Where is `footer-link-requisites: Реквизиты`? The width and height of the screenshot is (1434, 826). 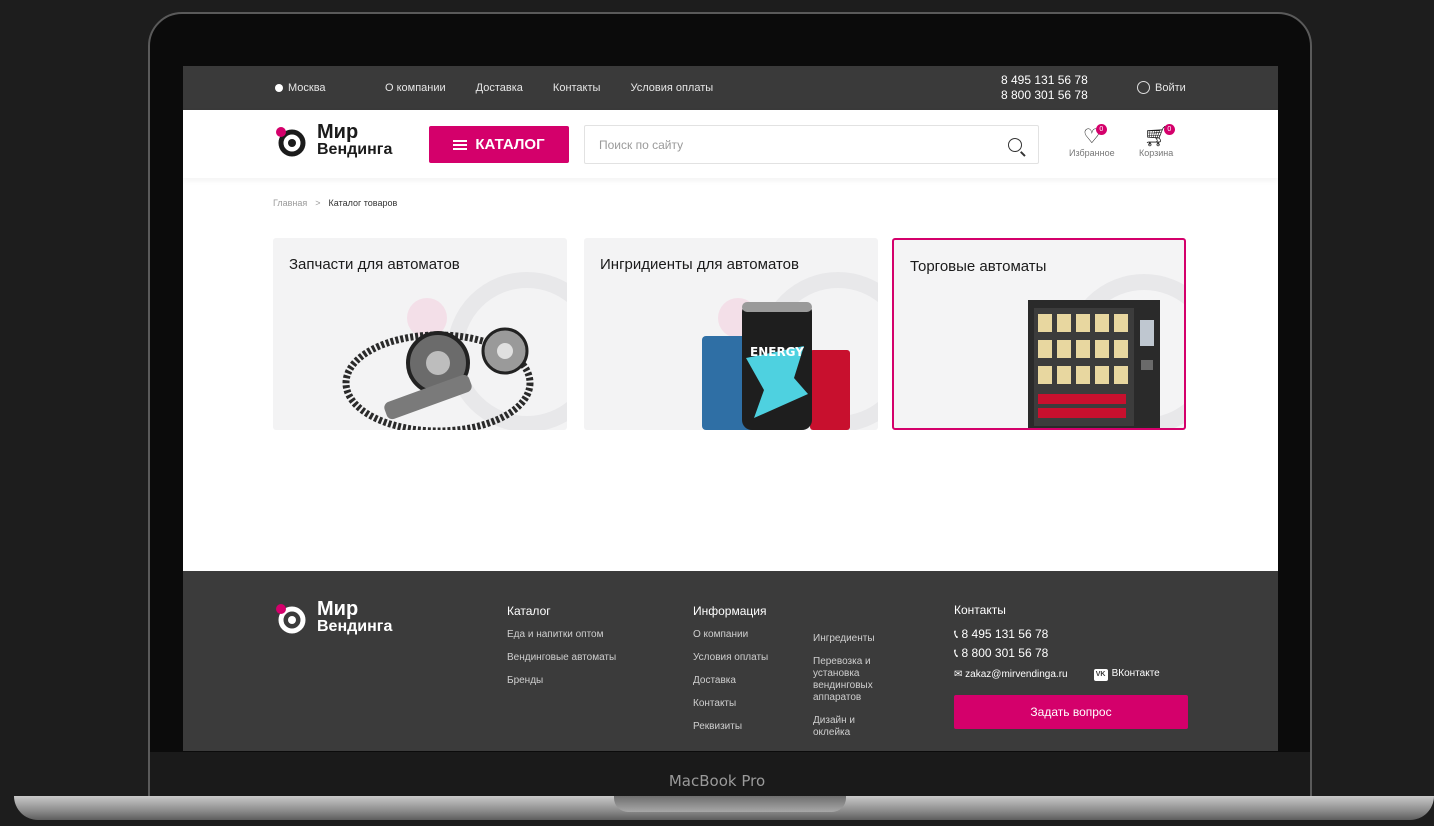 footer-link-requisites: Реквизиты is located at coordinates (730, 726).